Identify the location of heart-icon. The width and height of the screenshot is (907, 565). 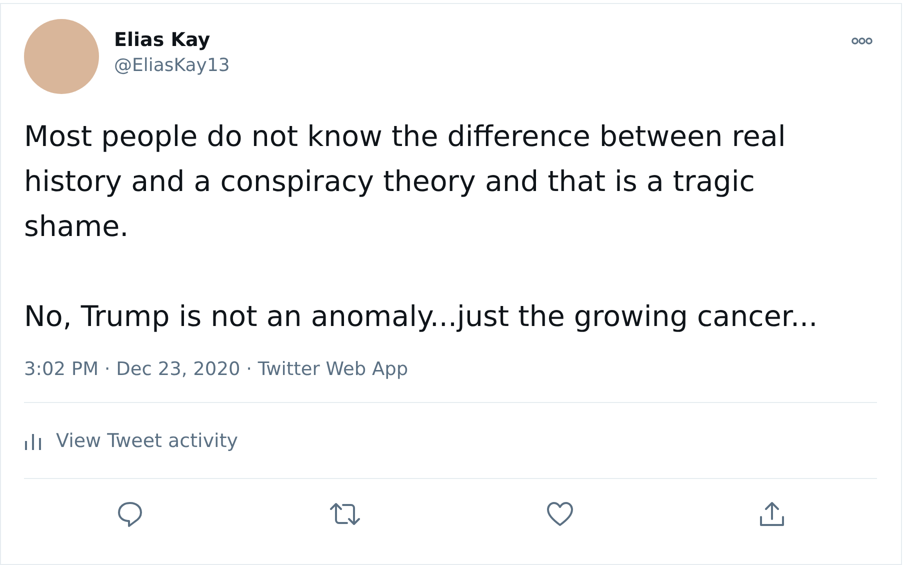
(560, 514).